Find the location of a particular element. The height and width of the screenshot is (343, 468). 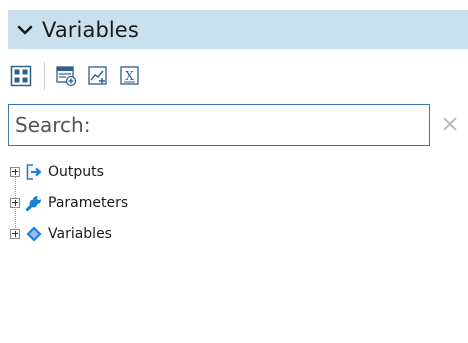

tree-item-label: Parameters is located at coordinates (88, 202).